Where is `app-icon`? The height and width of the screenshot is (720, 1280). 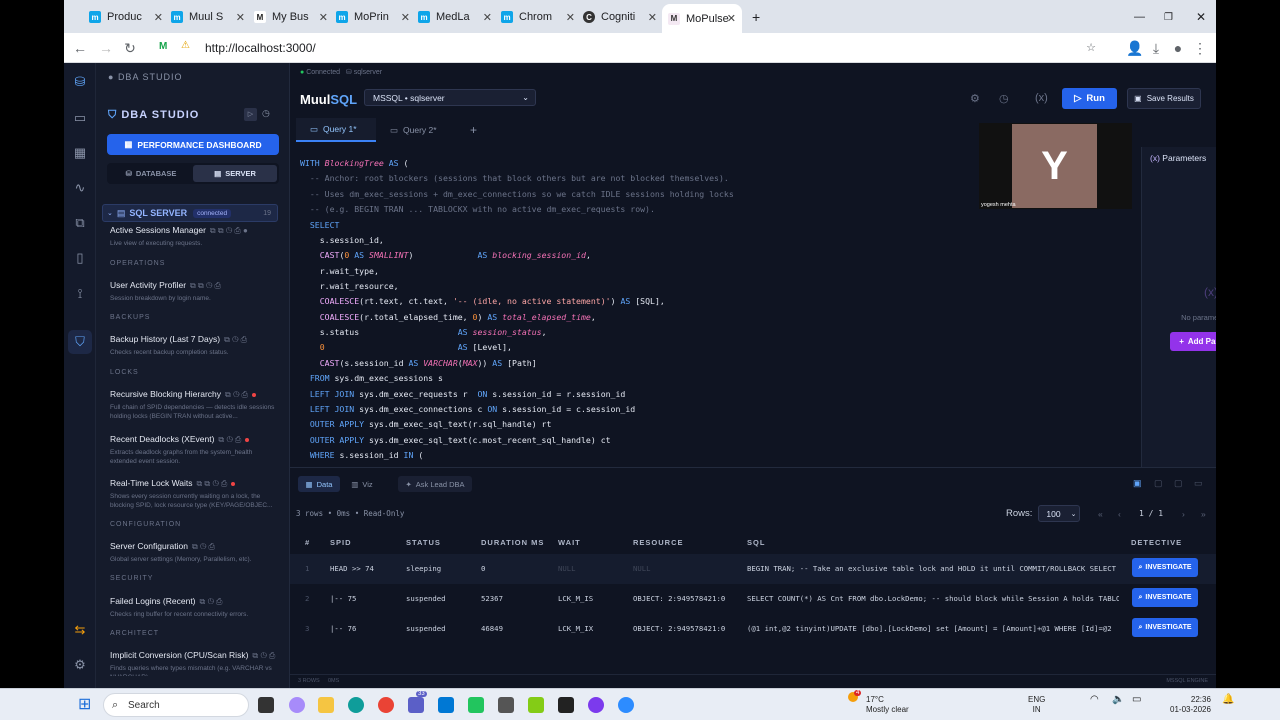 app-icon is located at coordinates (506, 705).